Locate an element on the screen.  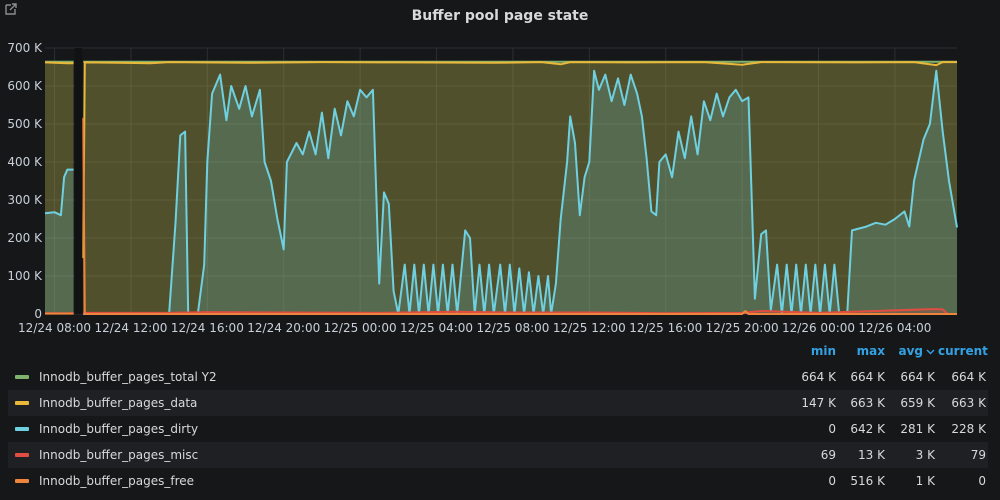
legend-series-name: Innodb_buffer_pages_free is located at coordinates (116, 481).